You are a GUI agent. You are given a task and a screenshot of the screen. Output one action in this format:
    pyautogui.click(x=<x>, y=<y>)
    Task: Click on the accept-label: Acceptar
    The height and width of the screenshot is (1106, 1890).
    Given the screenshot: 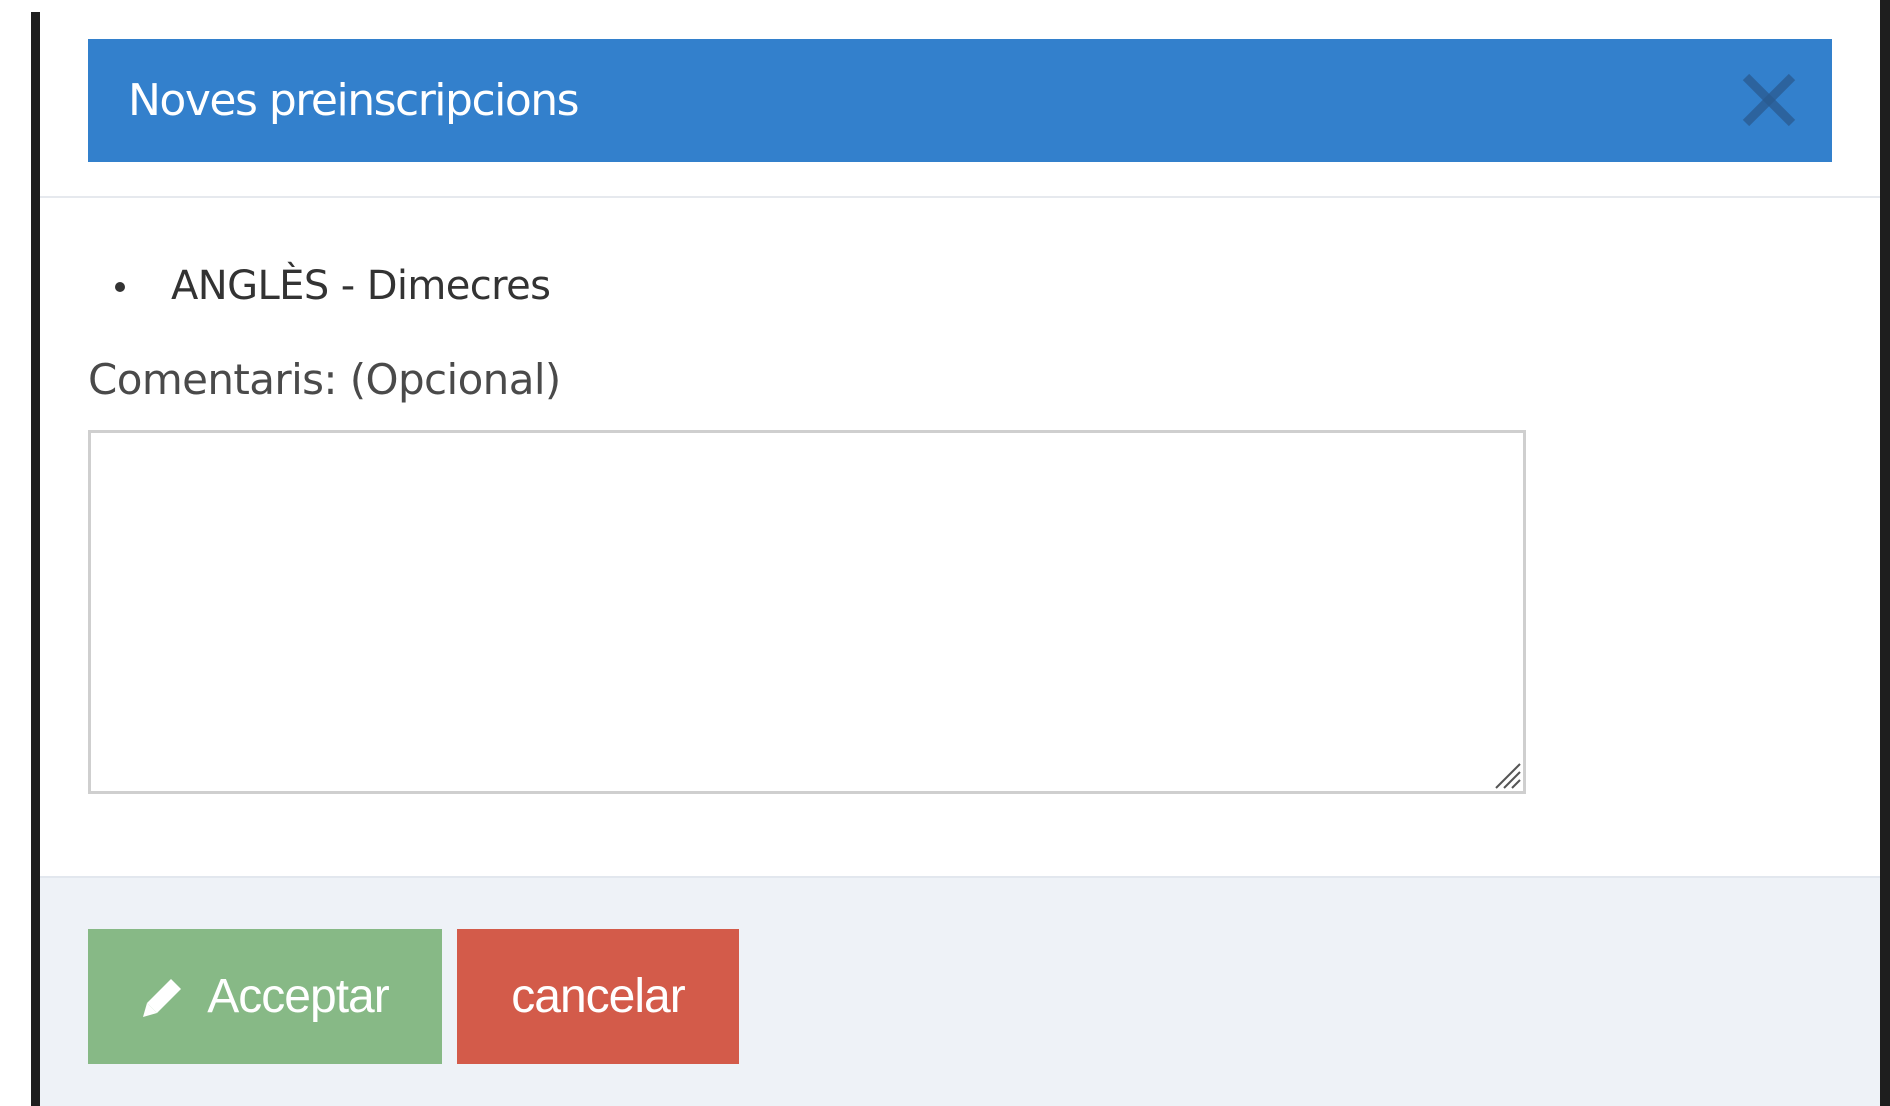 What is the action you would take?
    pyautogui.click(x=298, y=996)
    